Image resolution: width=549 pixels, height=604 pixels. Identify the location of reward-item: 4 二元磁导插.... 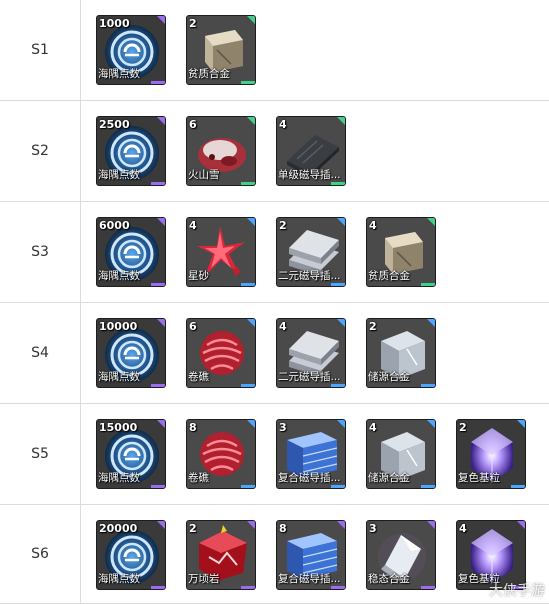
(311, 353).